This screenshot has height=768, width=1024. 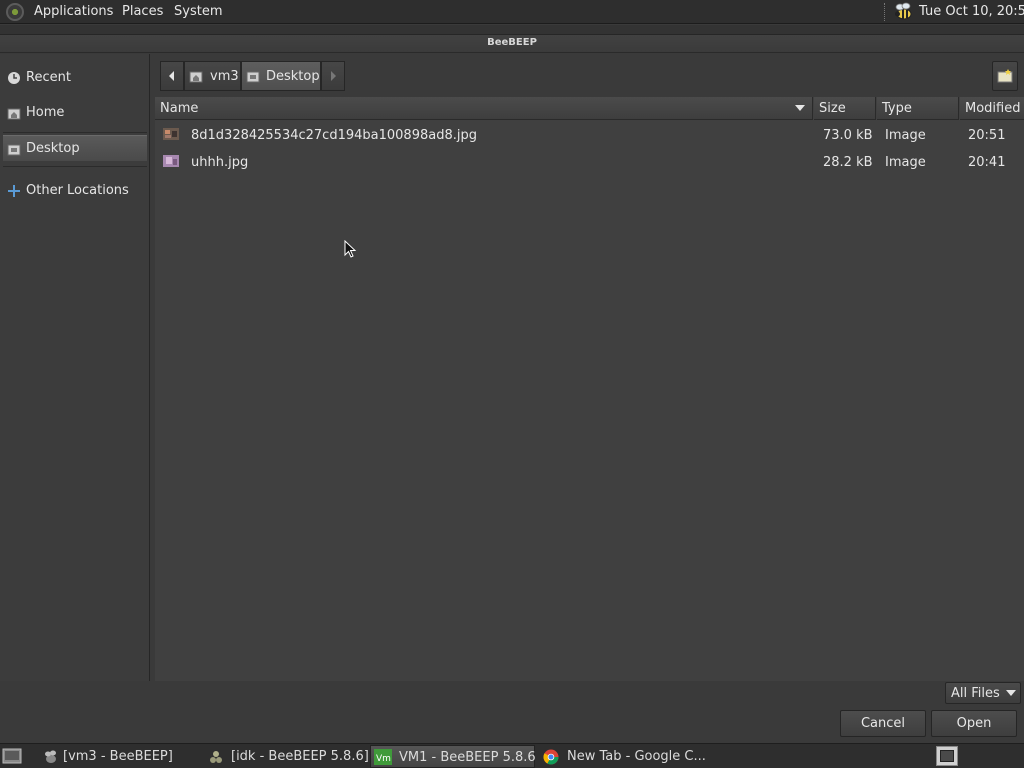 I want to click on vm-icon: Vm, so click(x=383, y=757).